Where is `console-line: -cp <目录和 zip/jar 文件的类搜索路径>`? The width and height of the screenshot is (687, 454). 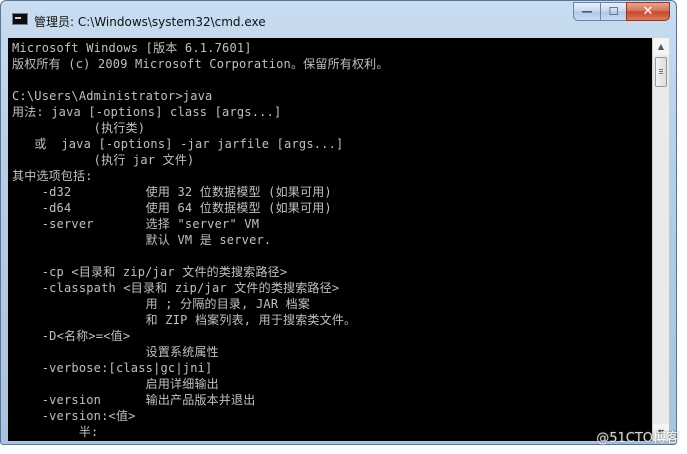 console-line: -cp <目录和 zip/jar 文件的类搜索路径> is located at coordinates (150, 272).